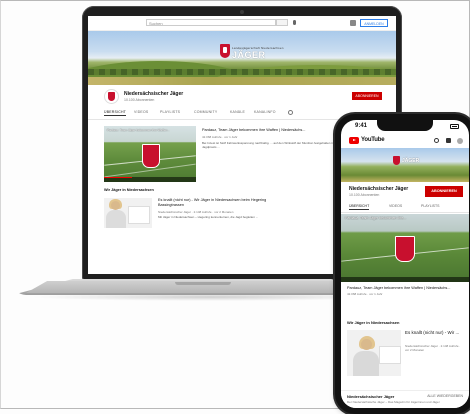  I want to click on tab-about: KANALINFO, so click(265, 112).